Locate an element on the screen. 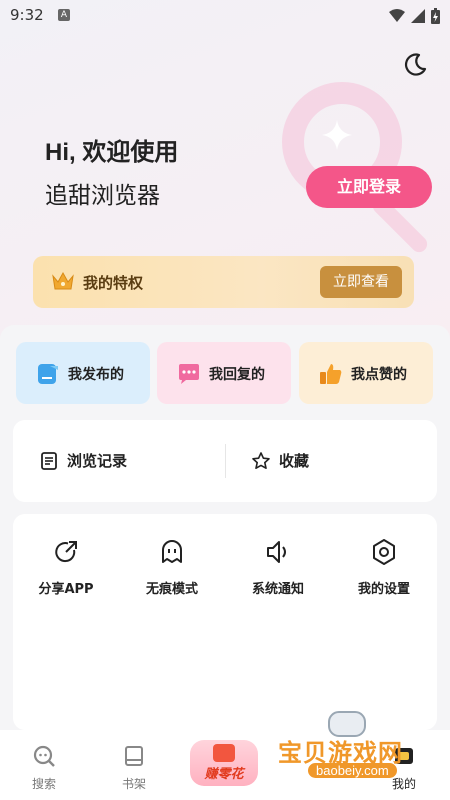 The width and height of the screenshot is (450, 800). settings-item: 我的设置 is located at coordinates (384, 567).